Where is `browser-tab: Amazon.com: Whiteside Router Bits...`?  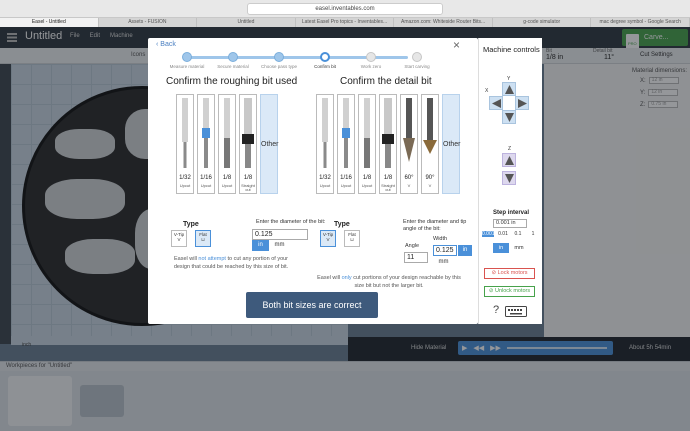 browser-tab: Amazon.com: Whiteside Router Bits... is located at coordinates (443, 22).